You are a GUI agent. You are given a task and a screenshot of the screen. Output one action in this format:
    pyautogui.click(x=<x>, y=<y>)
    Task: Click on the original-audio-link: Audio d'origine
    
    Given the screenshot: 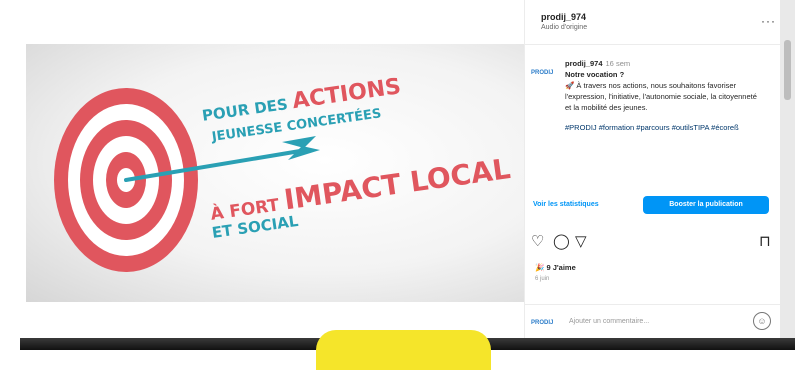 What is the action you would take?
    pyautogui.click(x=564, y=27)
    